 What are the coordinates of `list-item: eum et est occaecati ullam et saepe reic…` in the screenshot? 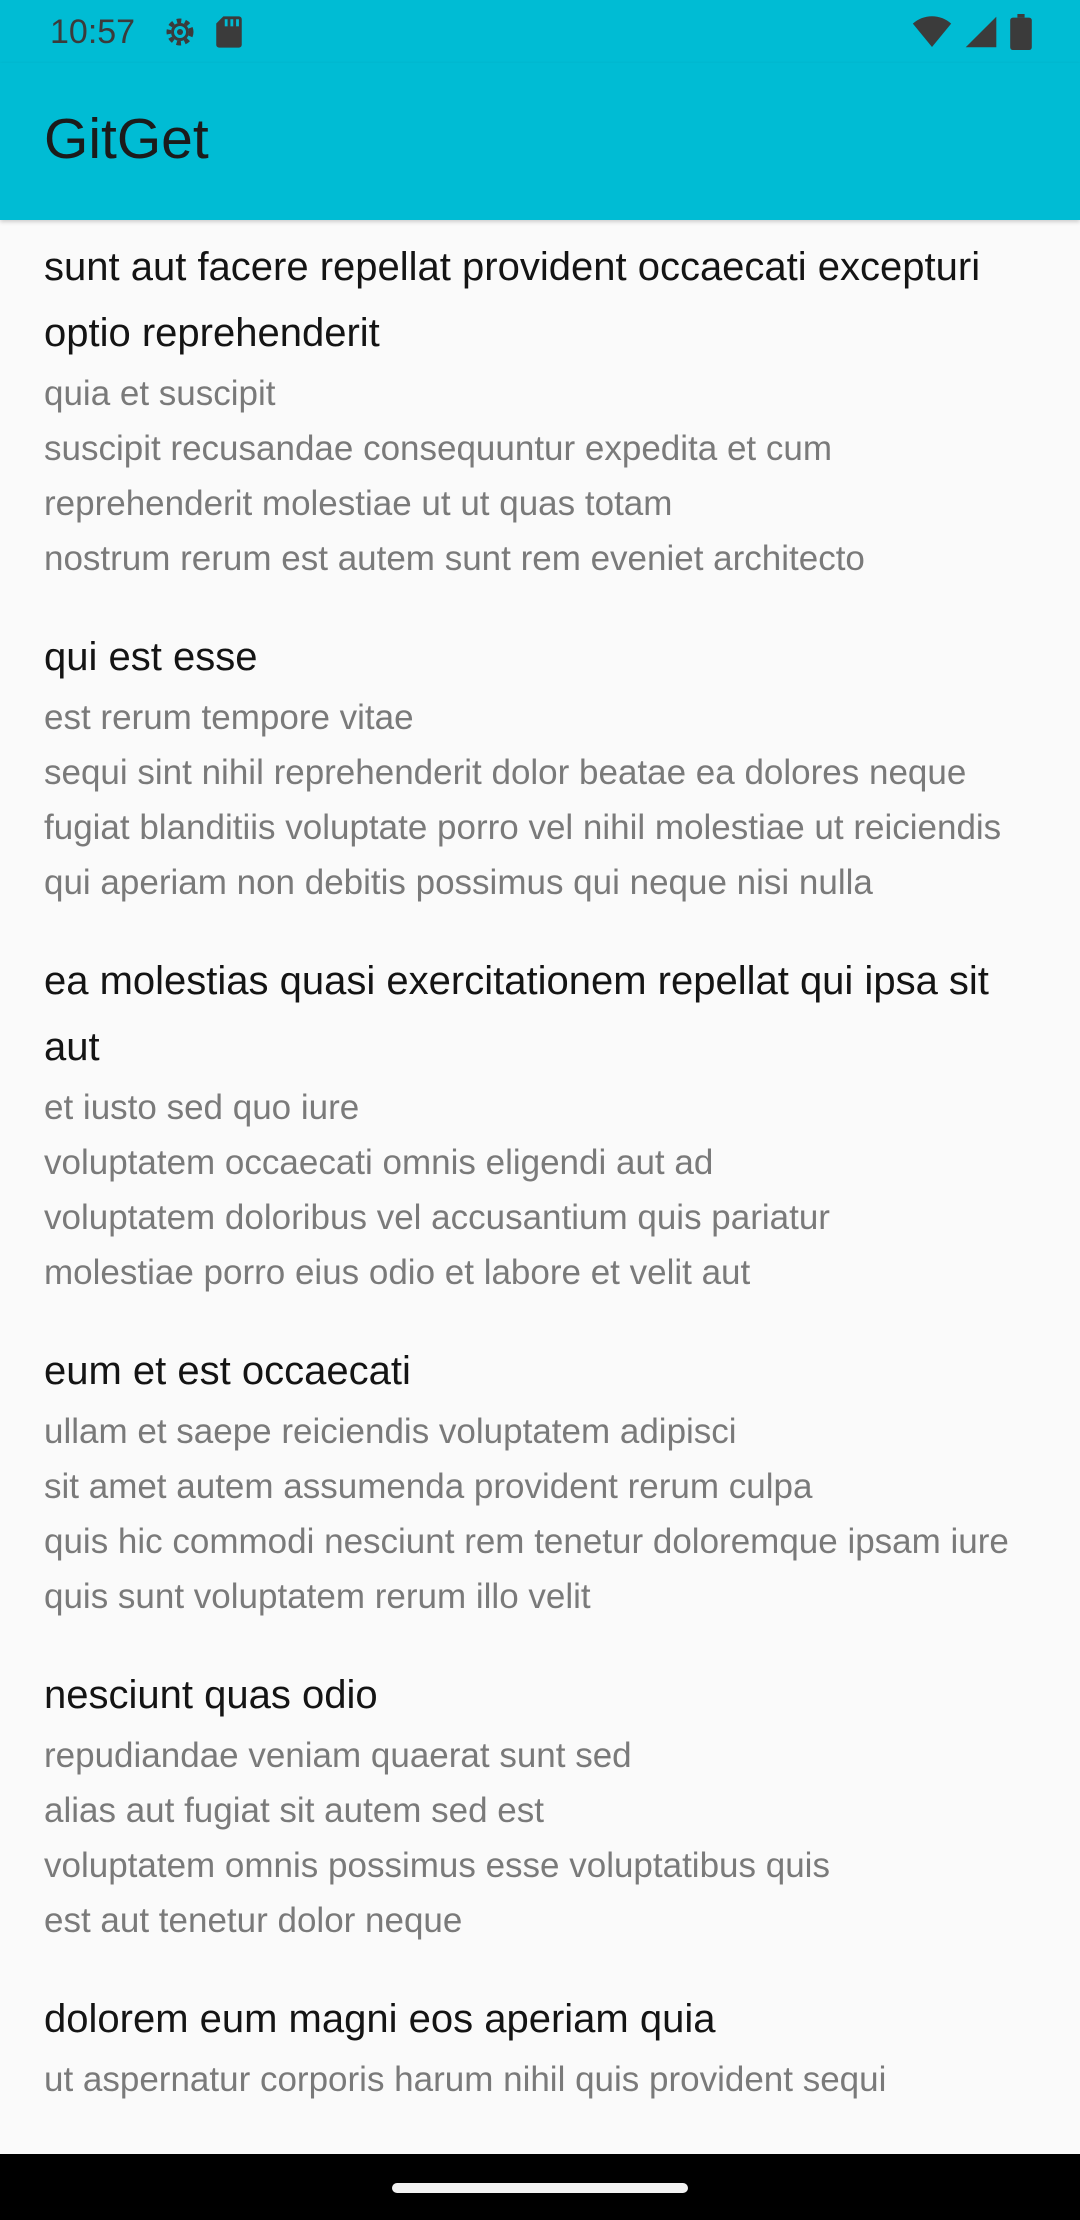 It's located at (540, 1486).